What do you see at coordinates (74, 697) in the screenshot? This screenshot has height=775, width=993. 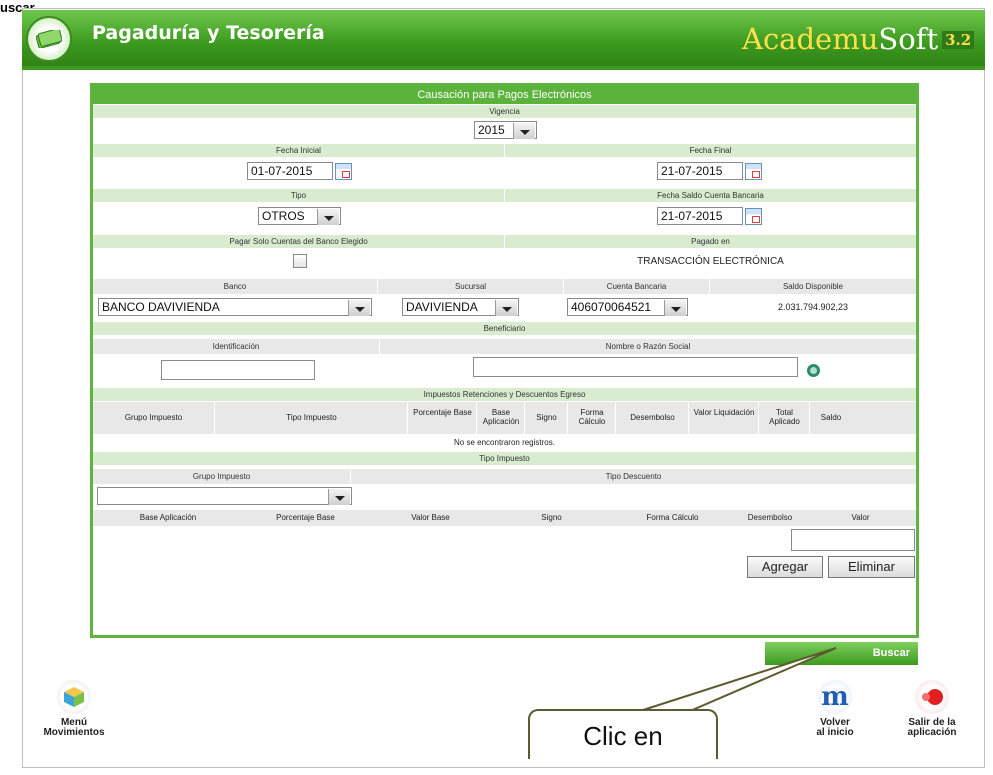 I see `cube-icon` at bounding box center [74, 697].